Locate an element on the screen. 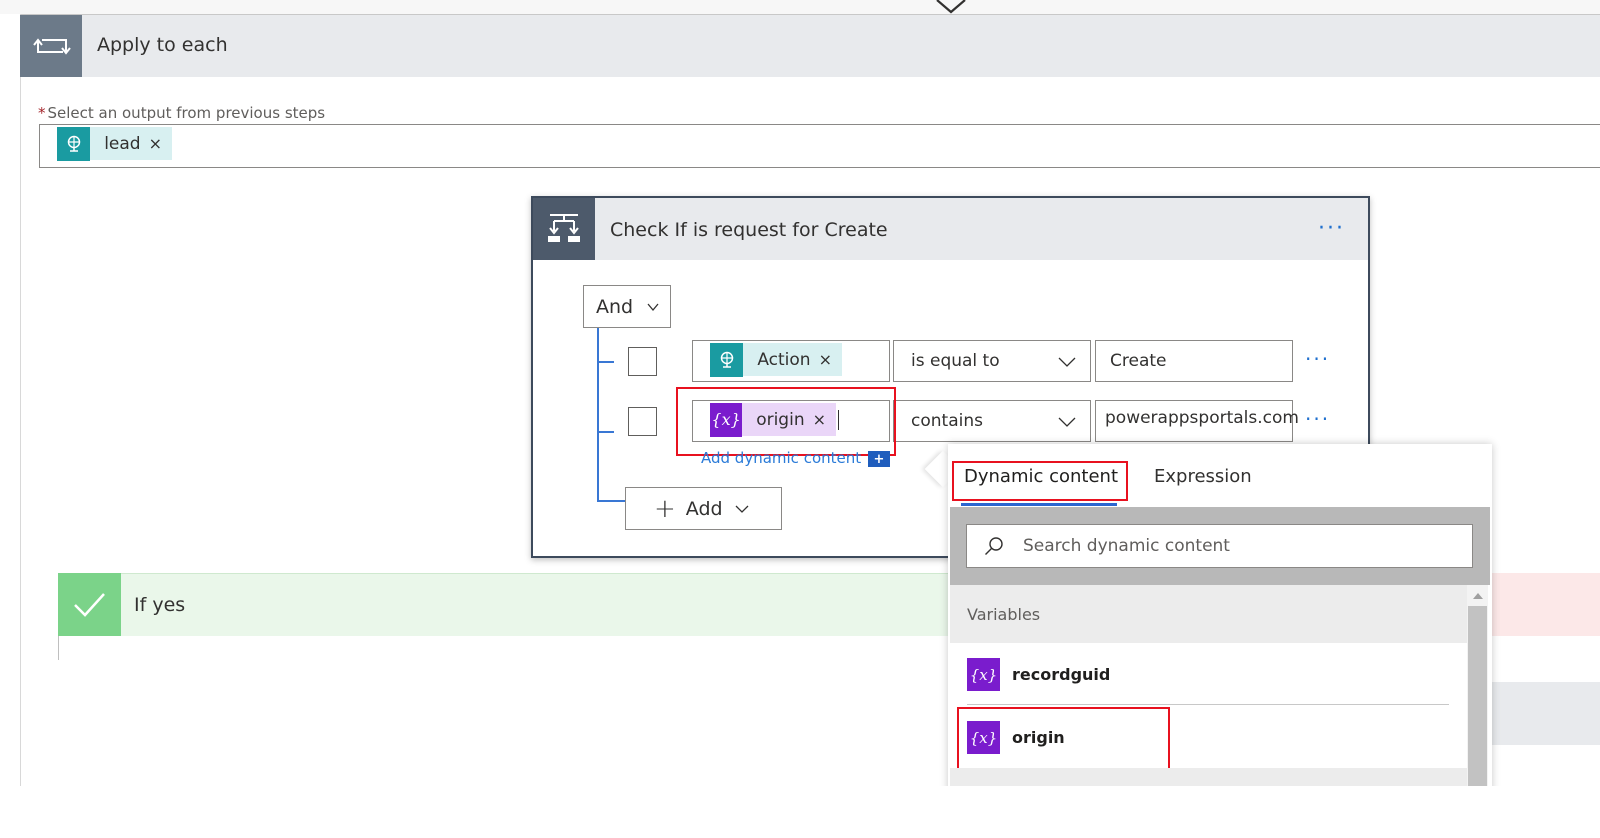  condition-value-text: powerappsportals.com is located at coordinates (1202, 418).